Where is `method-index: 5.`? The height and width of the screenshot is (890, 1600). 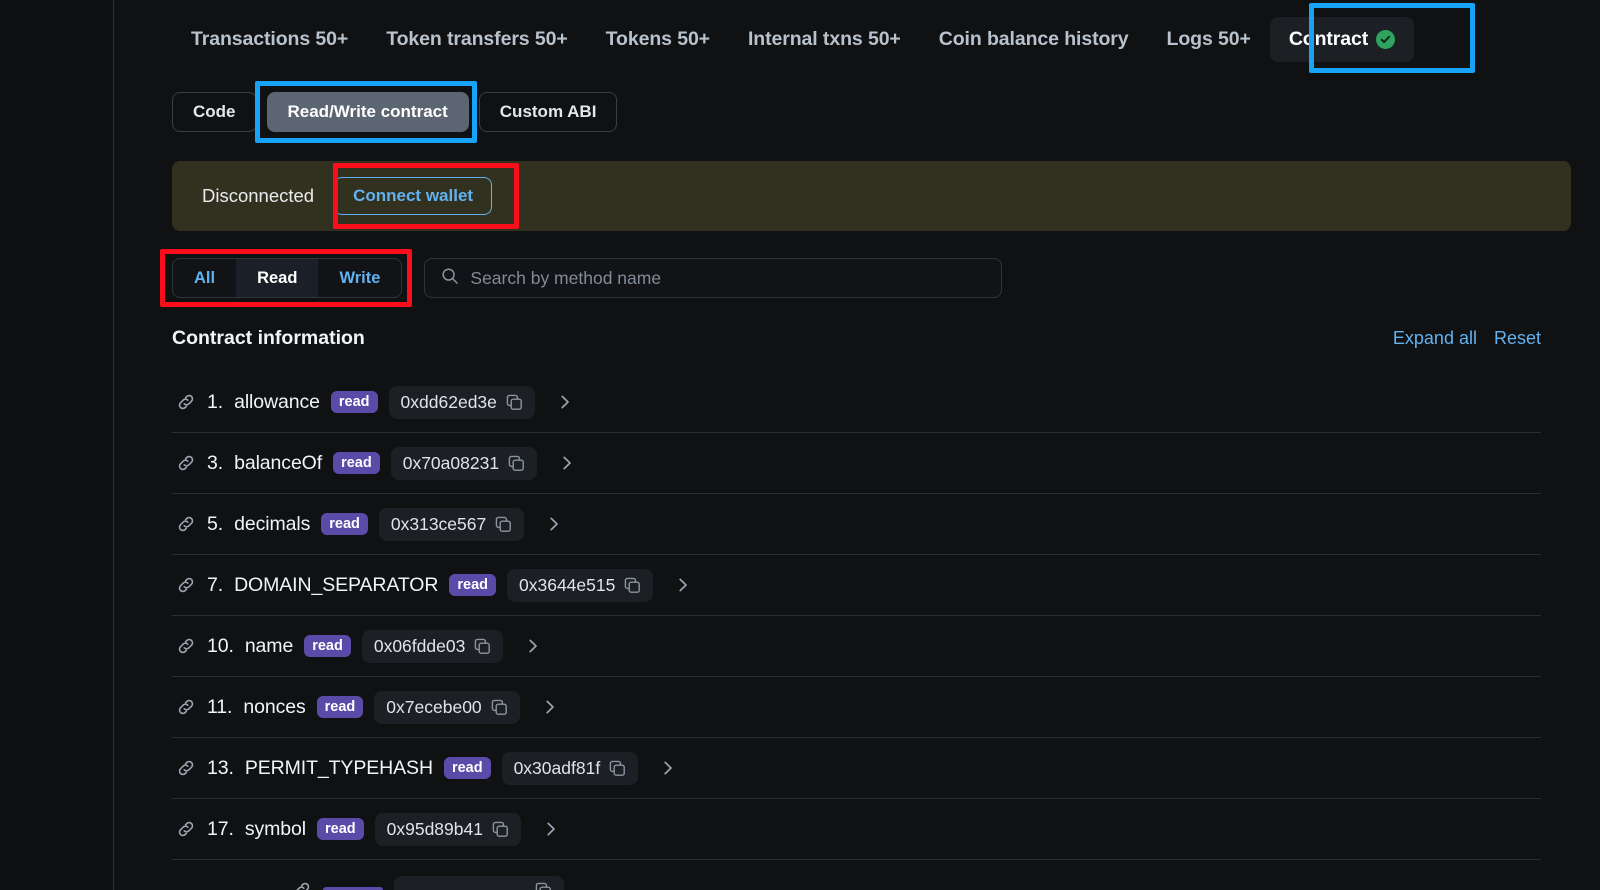 method-index: 5. is located at coordinates (215, 523).